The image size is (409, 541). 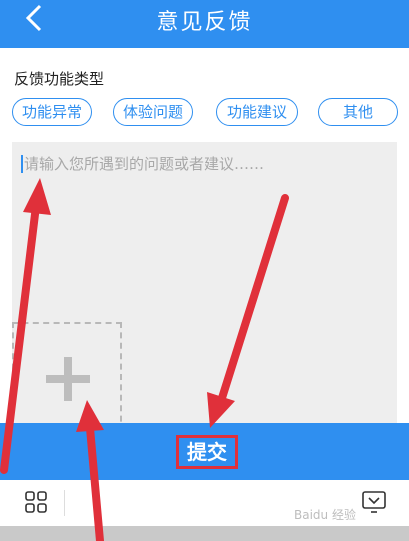 I want to click on baidu-watermark: Baidu 经验, so click(x=325, y=515).